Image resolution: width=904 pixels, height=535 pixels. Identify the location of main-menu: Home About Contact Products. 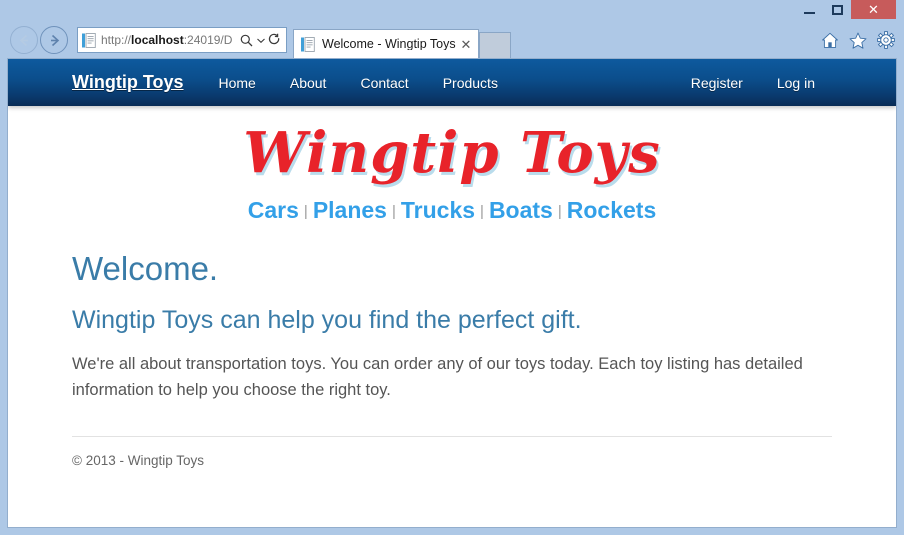
(358, 83).